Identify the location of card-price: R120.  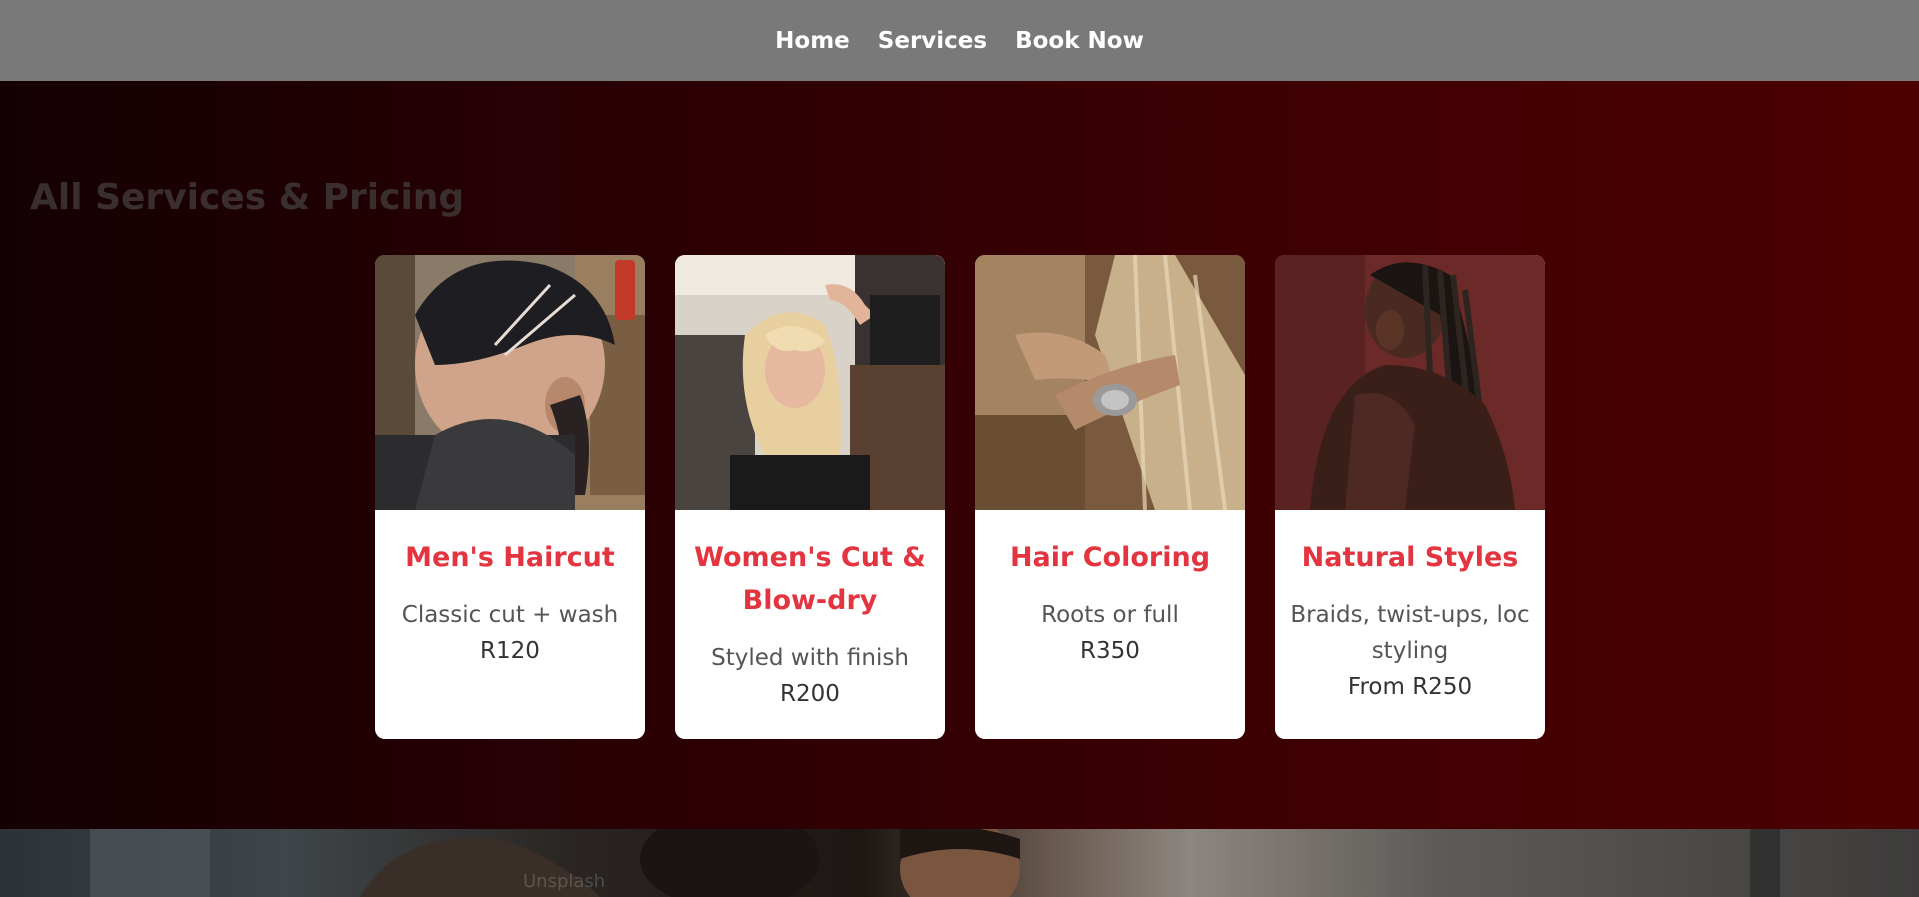
(510, 651).